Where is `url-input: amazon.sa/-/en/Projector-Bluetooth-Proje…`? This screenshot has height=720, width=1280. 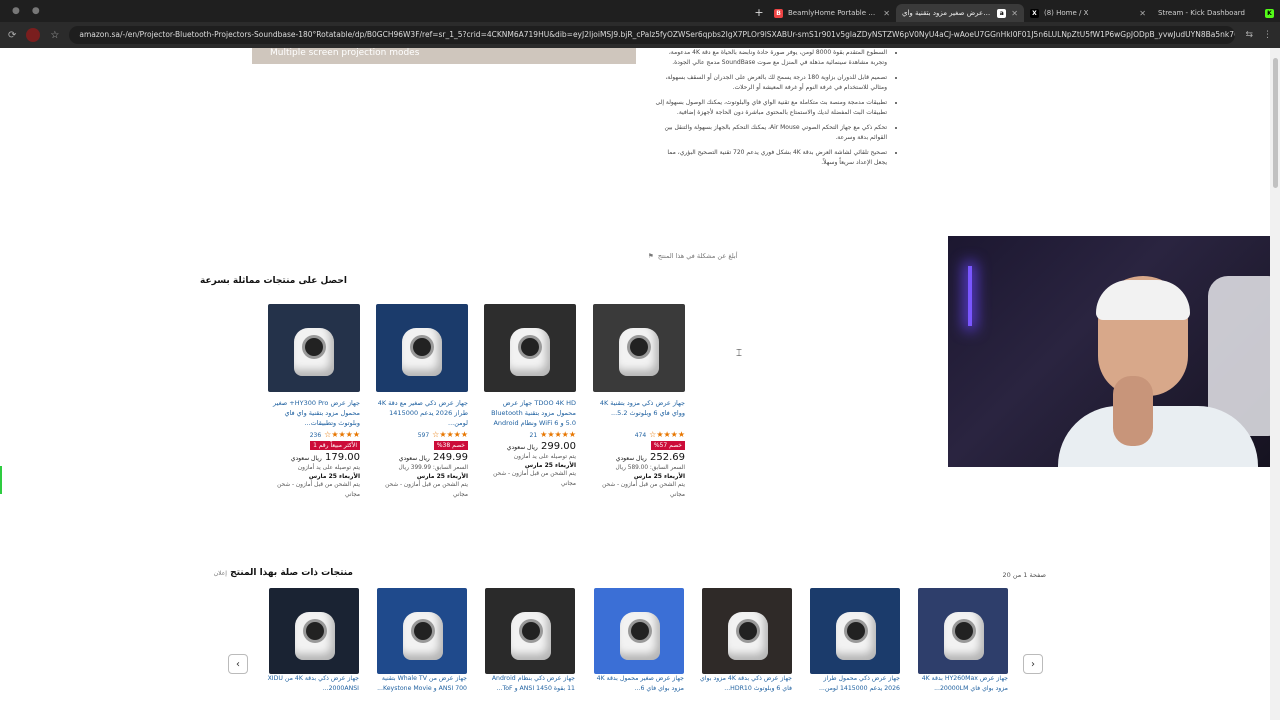
url-input: amazon.sa/-/en/Projector-Bluetooth-Proje… is located at coordinates (652, 35).